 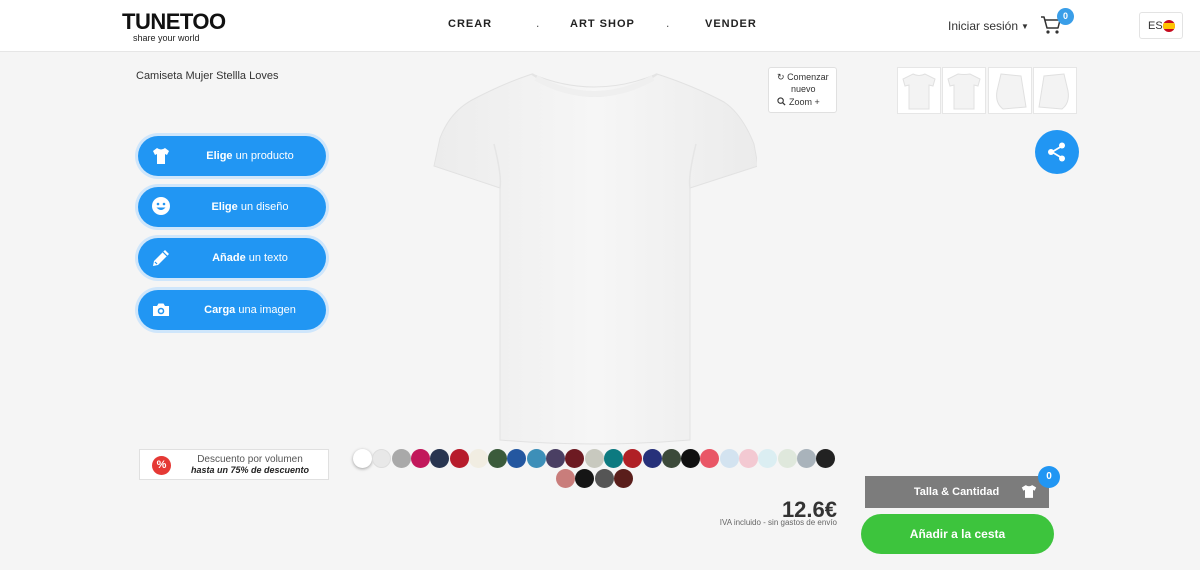 I want to click on choose-design-button: Elige un diseño, so click(x=232, y=207).